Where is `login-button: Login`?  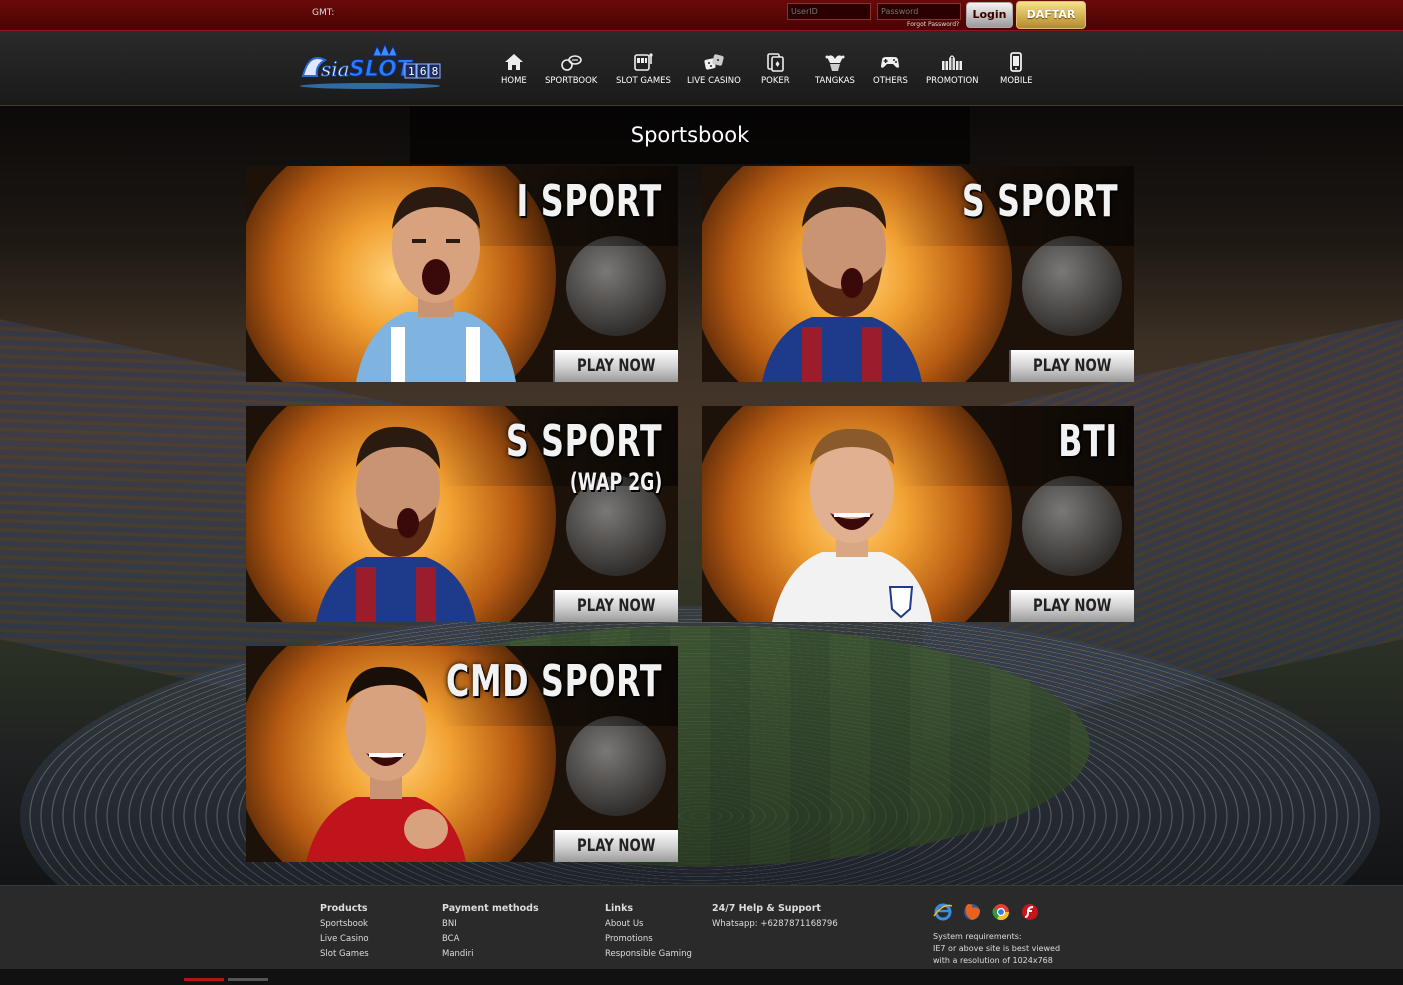 login-button: Login is located at coordinates (989, 15).